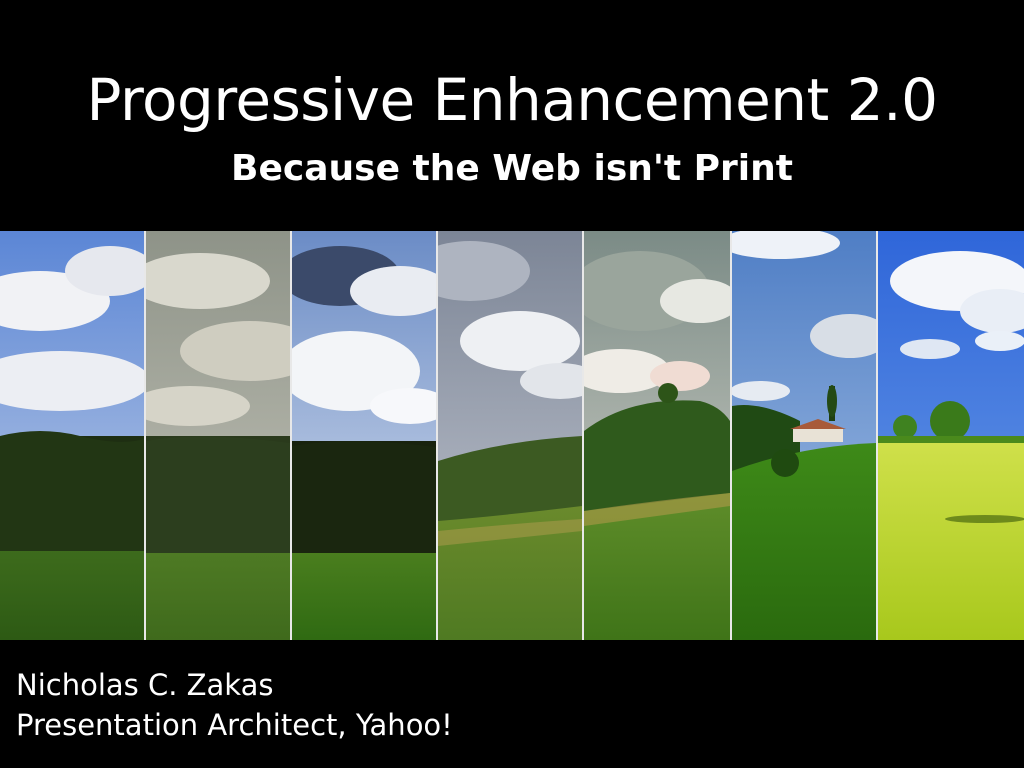  I want to click on author-name: Nicholas C. Zakas, so click(145, 685).